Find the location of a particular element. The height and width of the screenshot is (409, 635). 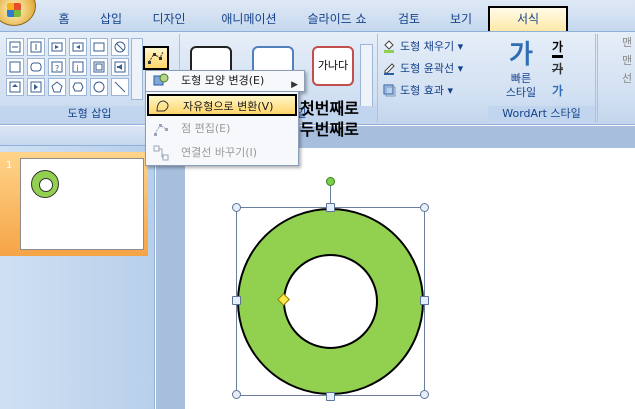

shape-gallery-scroll is located at coordinates (137, 69).